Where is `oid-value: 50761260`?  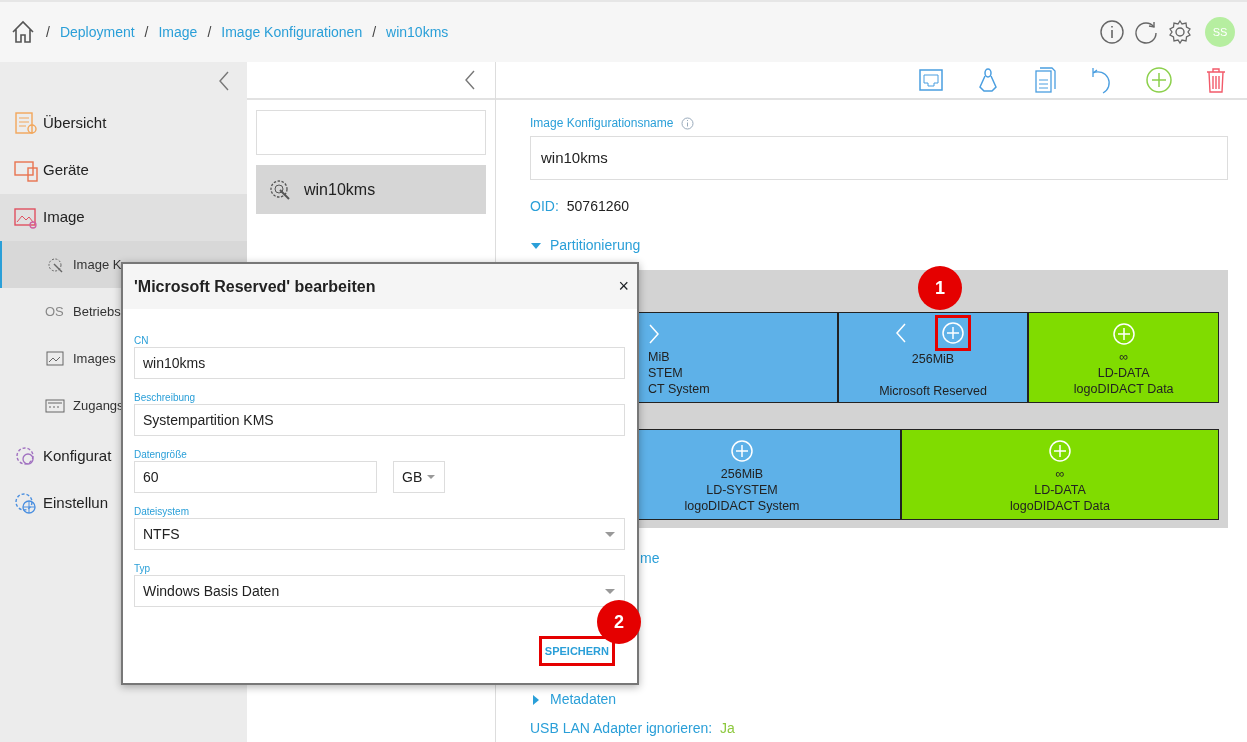
oid-value: 50761260 is located at coordinates (598, 206).